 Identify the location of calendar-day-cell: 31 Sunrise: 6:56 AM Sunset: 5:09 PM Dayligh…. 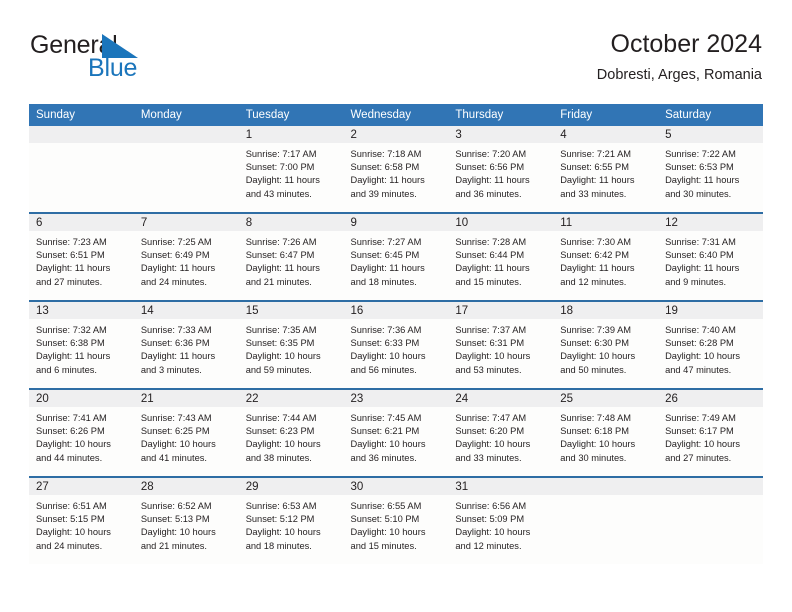
(501, 520).